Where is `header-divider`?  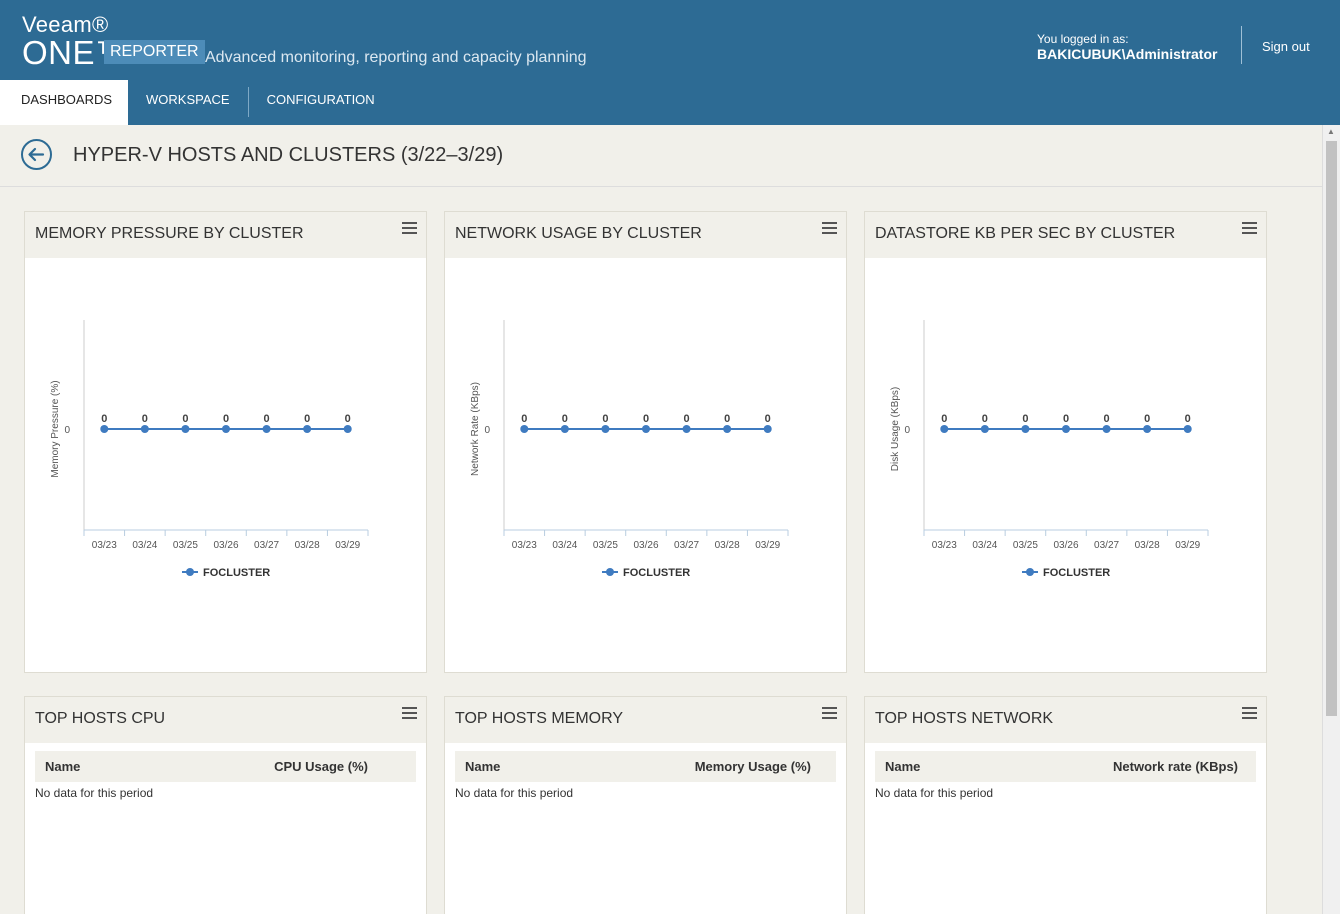
header-divider is located at coordinates (1241, 45).